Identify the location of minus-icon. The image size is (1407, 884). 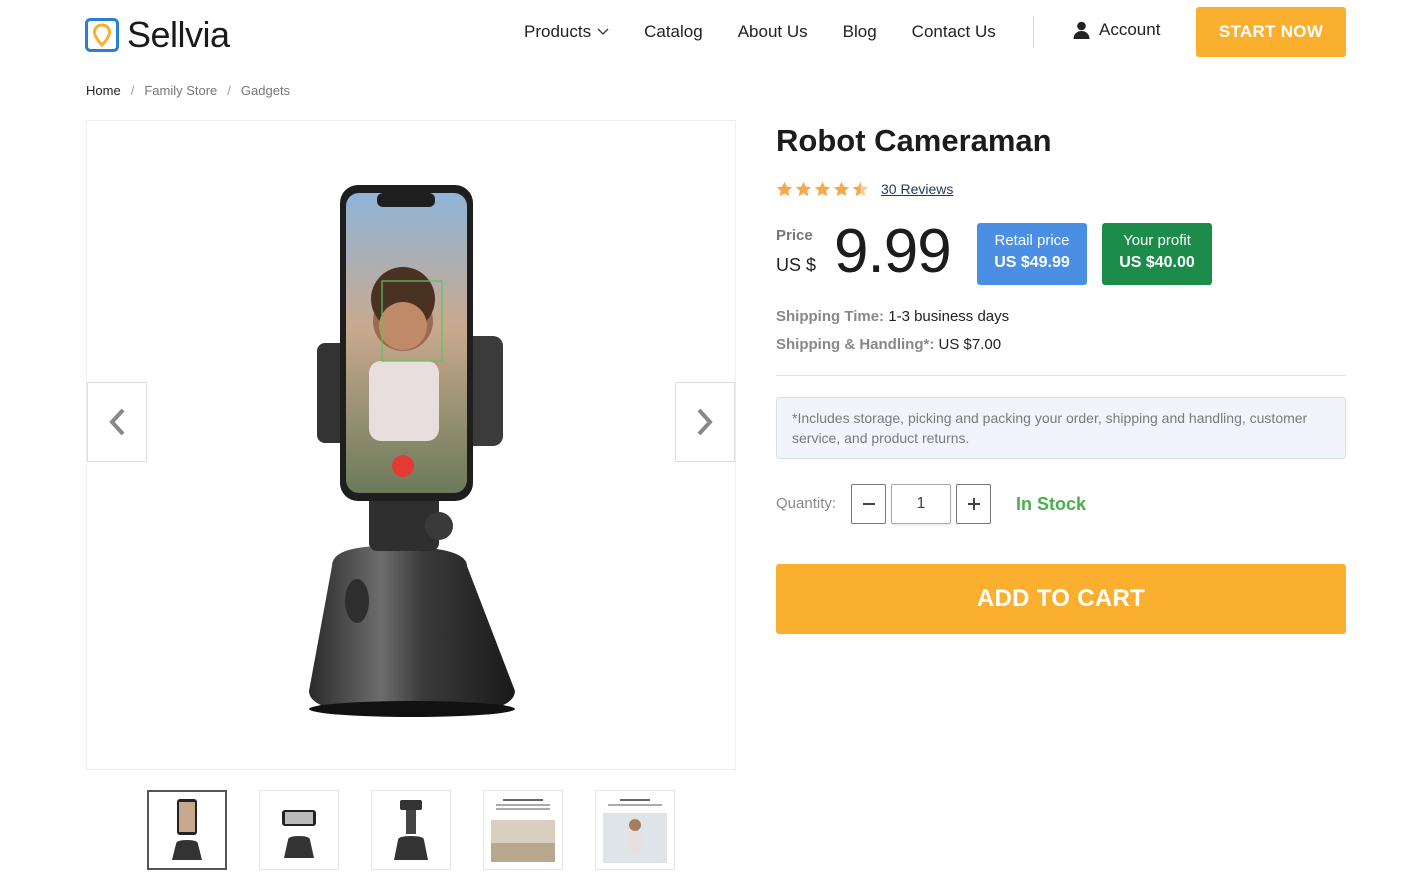
(868, 504).